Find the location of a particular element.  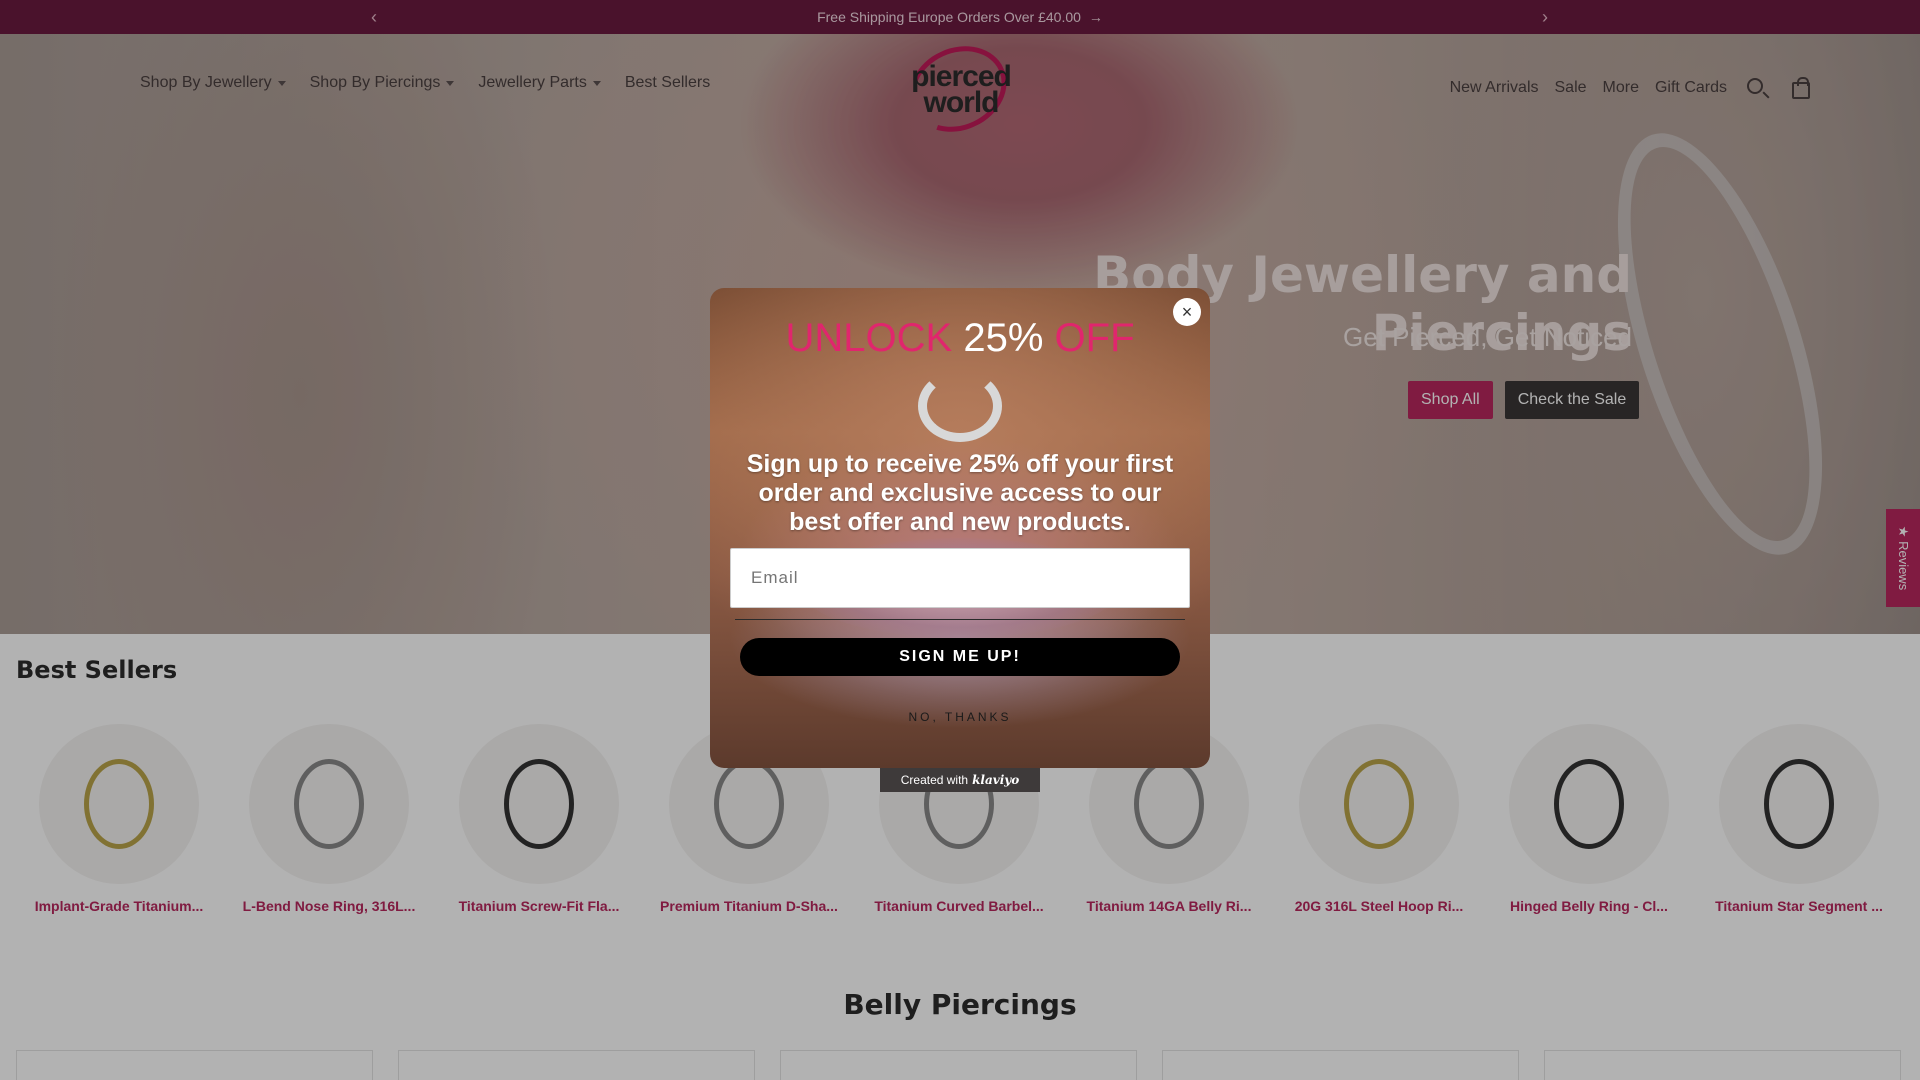

email-field is located at coordinates (960, 578).